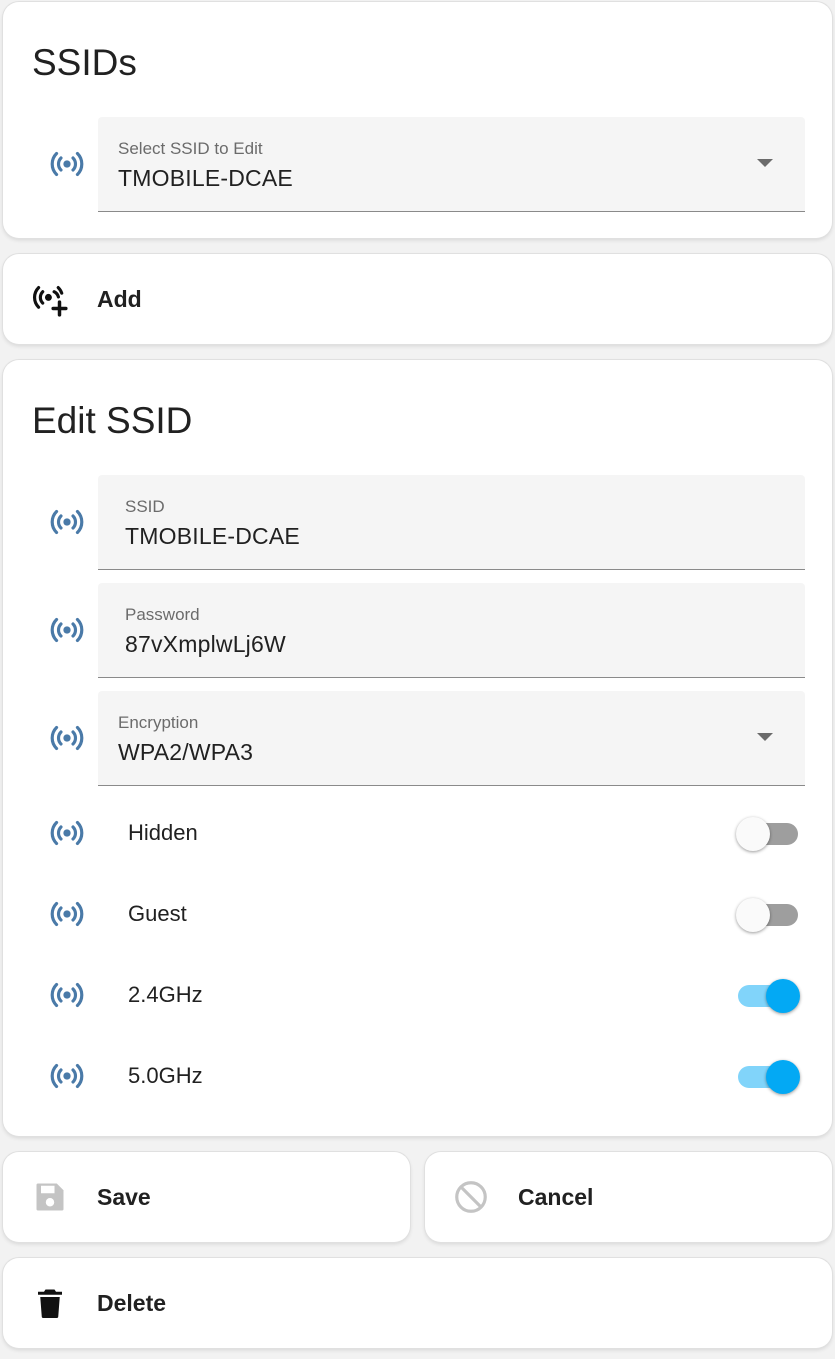 The image size is (835, 1359). I want to click on floppy-disk-icon, so click(50, 1197).